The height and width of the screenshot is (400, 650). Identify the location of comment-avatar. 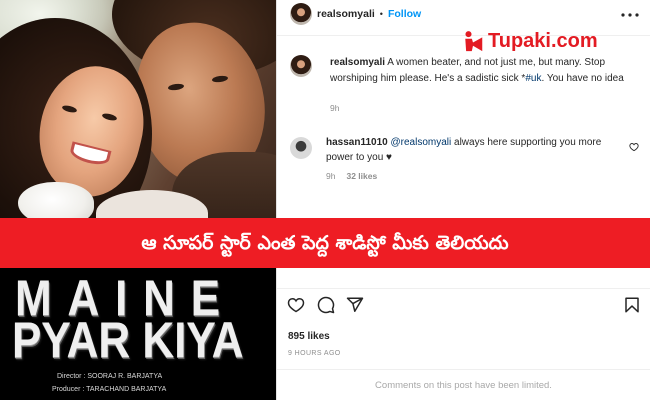
(301, 148).